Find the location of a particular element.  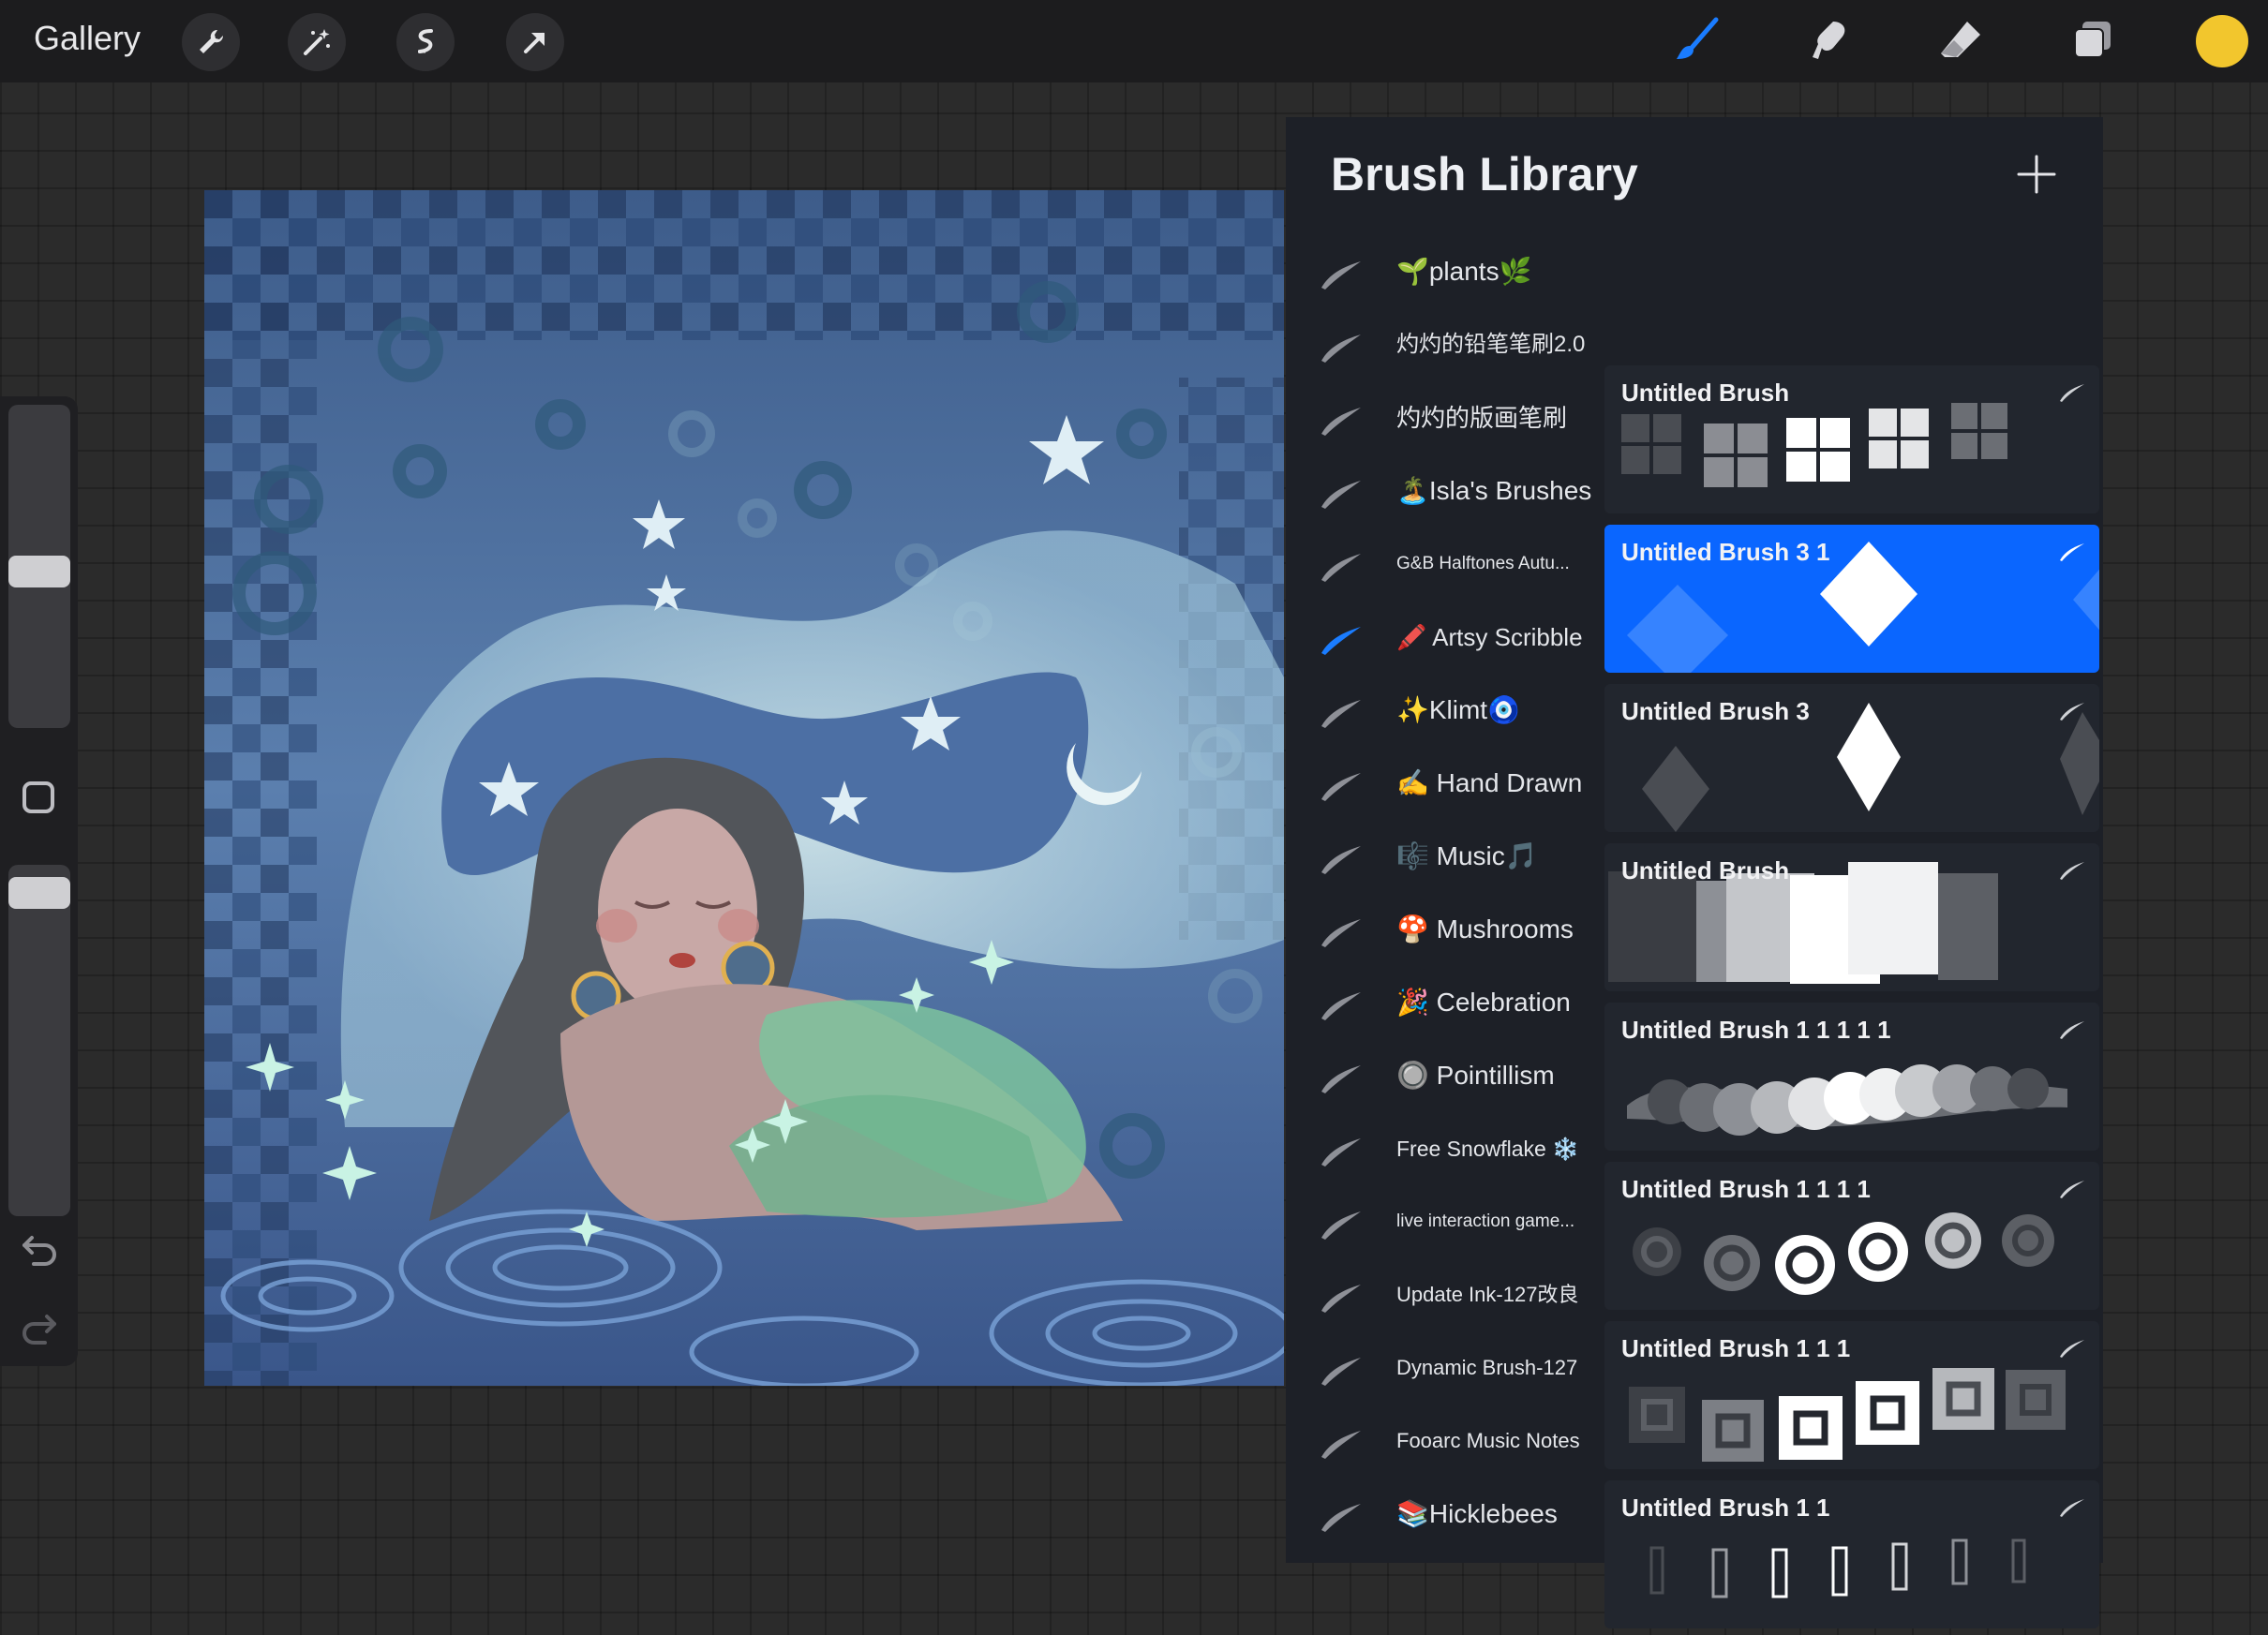

panel-title: Brush Library is located at coordinates (1484, 174).